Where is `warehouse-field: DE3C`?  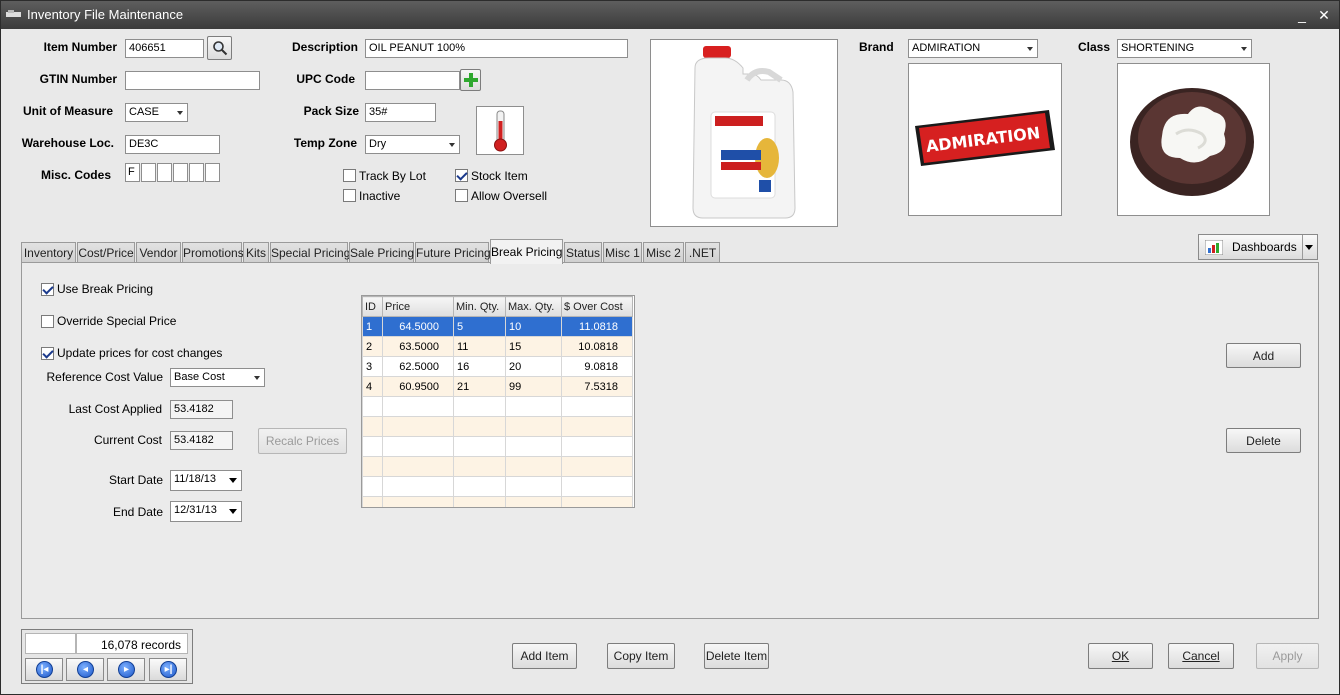 warehouse-field: DE3C is located at coordinates (172, 144).